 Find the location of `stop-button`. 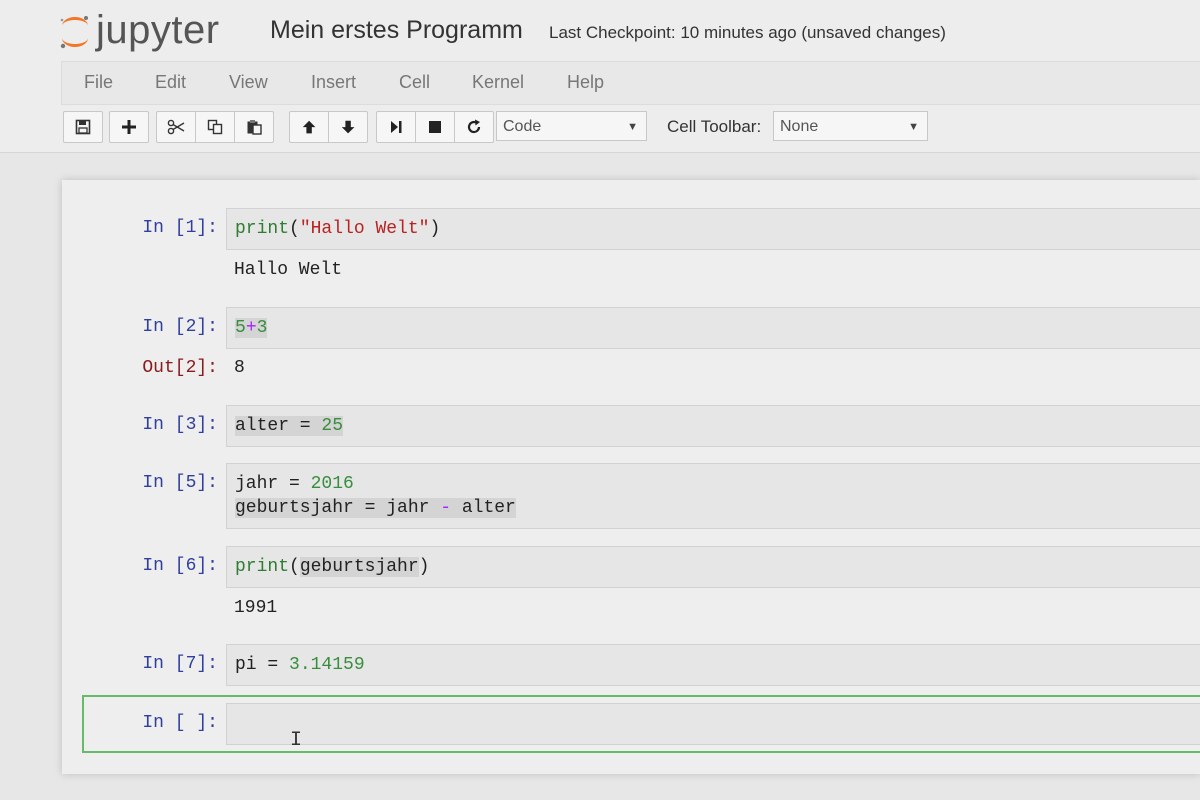

stop-button is located at coordinates (435, 127).